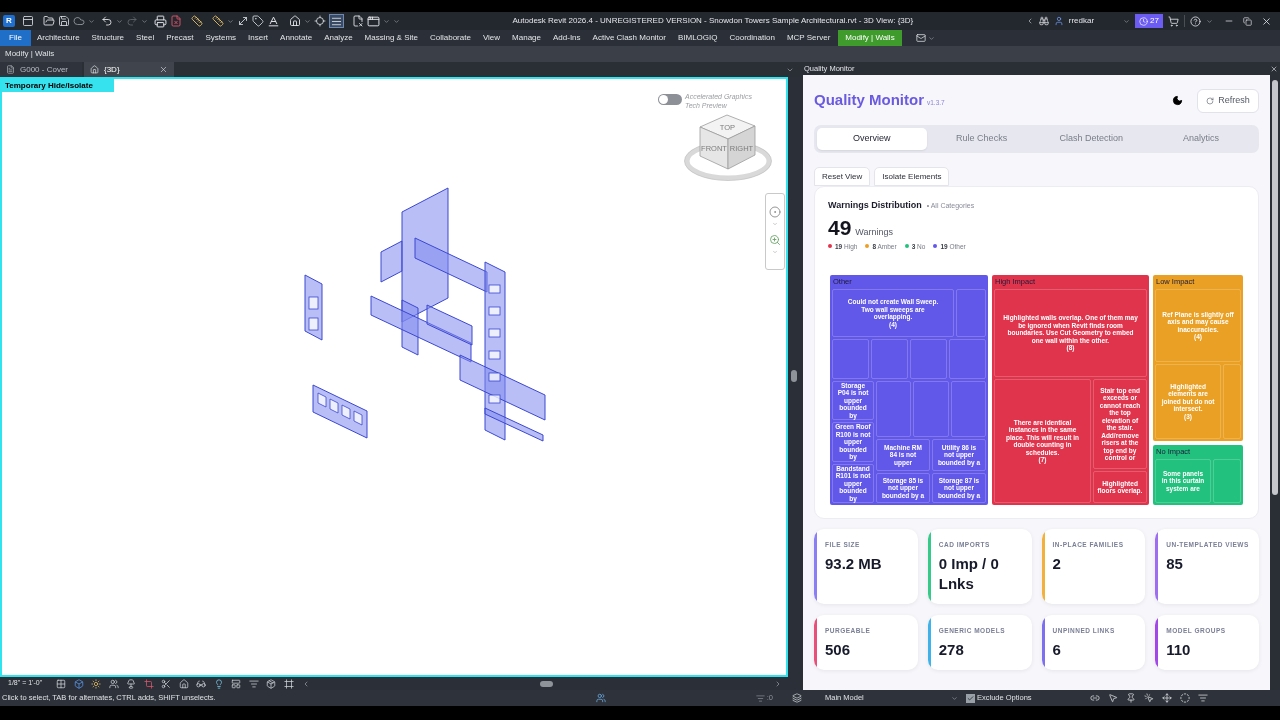  I want to click on graphics-toggle, so click(670, 99).